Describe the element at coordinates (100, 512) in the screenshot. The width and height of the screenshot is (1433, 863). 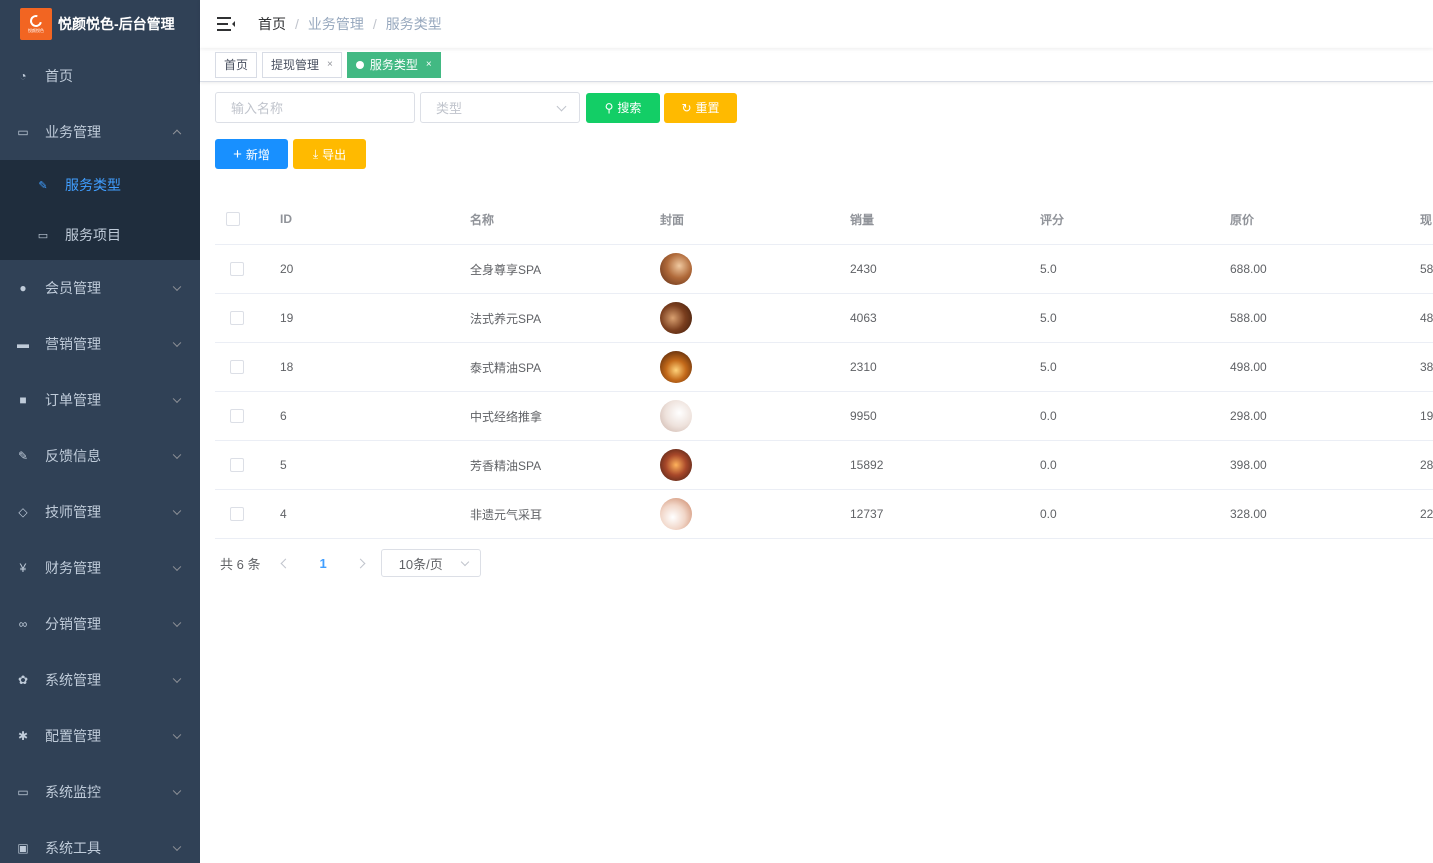
I see `sidebar-item-technicians: ◇ 技师管理` at that location.